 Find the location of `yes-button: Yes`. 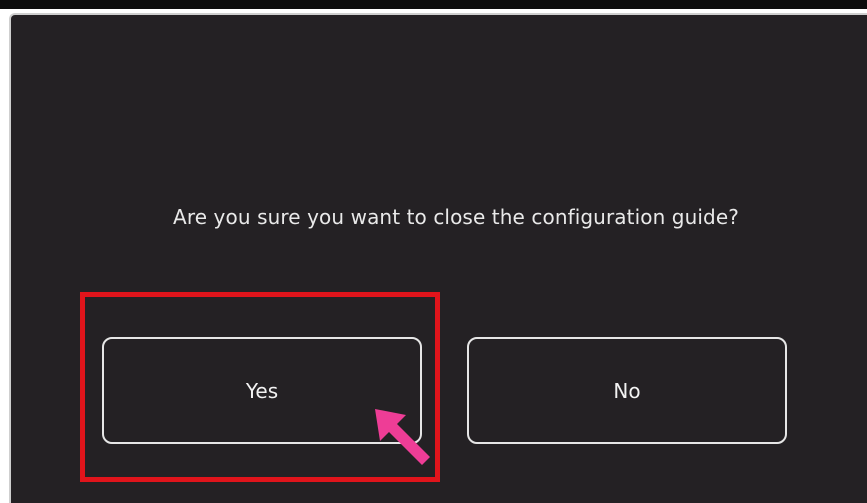

yes-button: Yes is located at coordinates (262, 390).